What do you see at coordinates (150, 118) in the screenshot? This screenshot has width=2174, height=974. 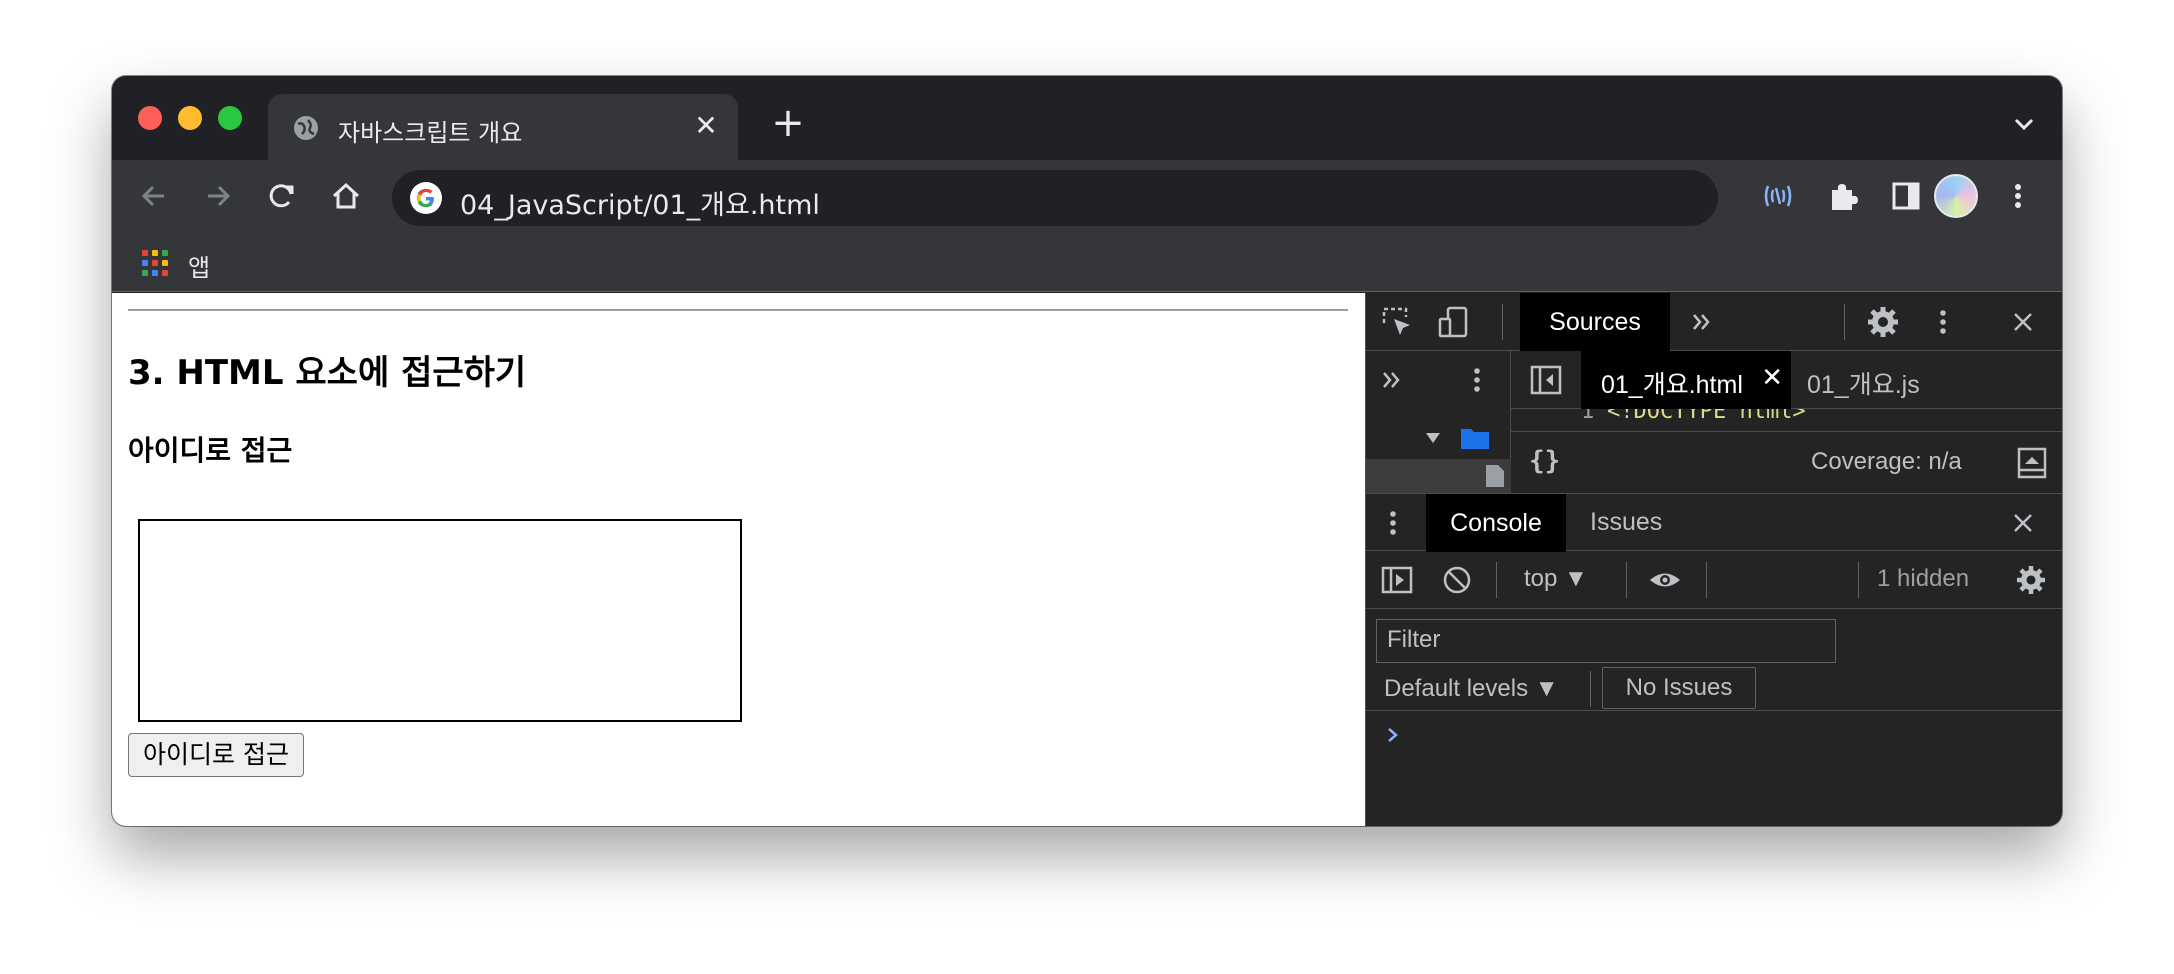 I see `close-window-button` at bounding box center [150, 118].